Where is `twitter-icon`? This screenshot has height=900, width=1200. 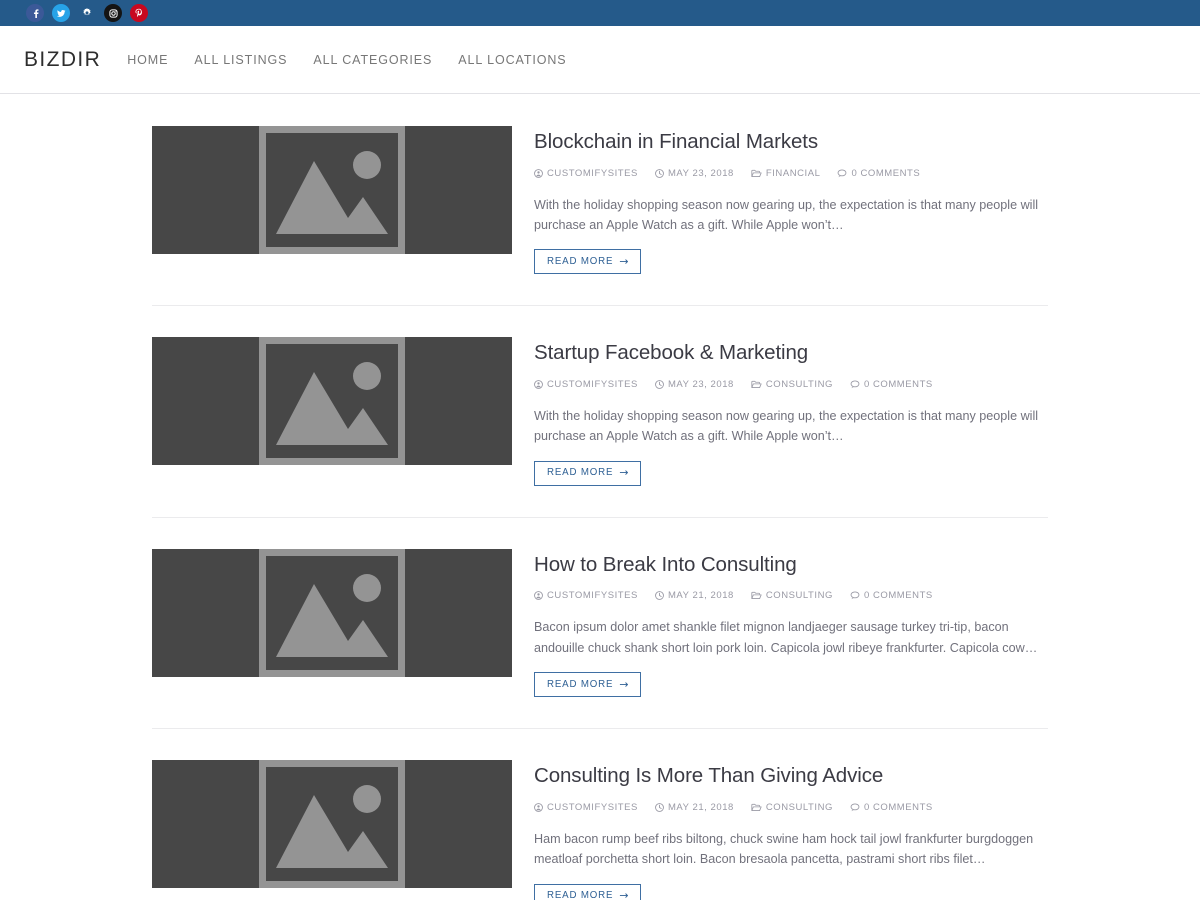
twitter-icon is located at coordinates (61, 13).